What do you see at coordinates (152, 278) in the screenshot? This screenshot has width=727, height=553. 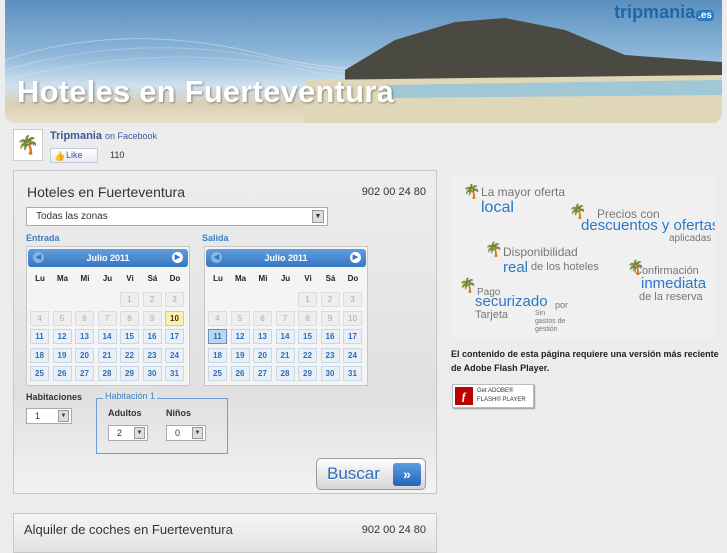 I see `weekday-label: Sá` at bounding box center [152, 278].